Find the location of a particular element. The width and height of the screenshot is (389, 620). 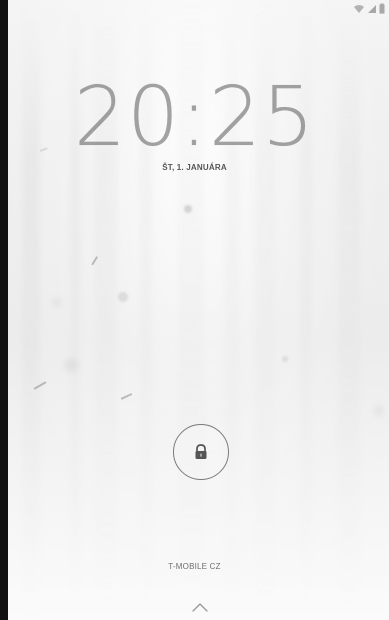

status-bar is located at coordinates (199, 10).